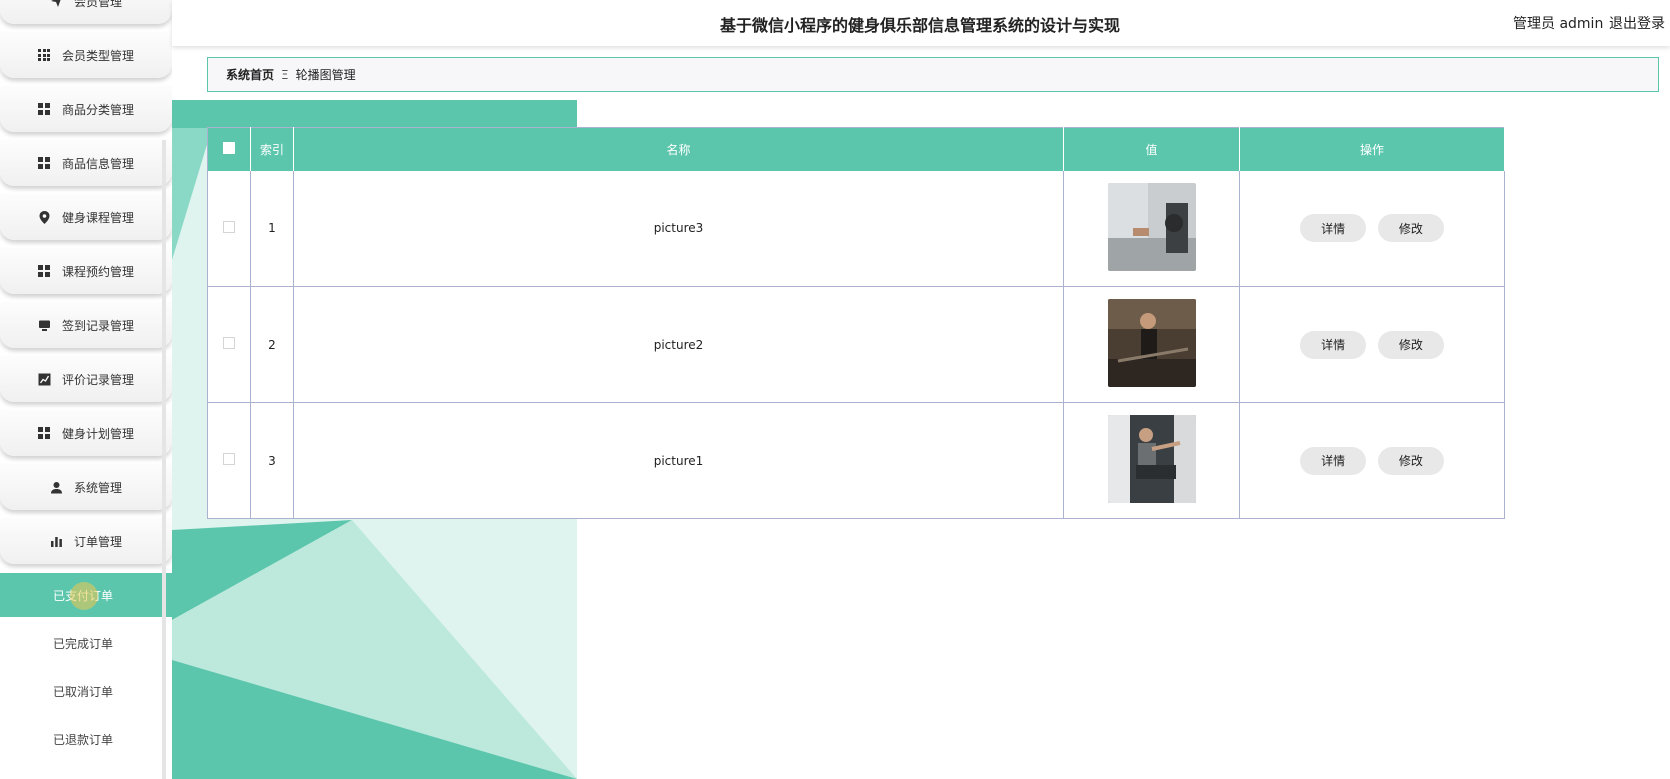  Describe the element at coordinates (678, 344) in the screenshot. I see `row-name: picture2` at that location.